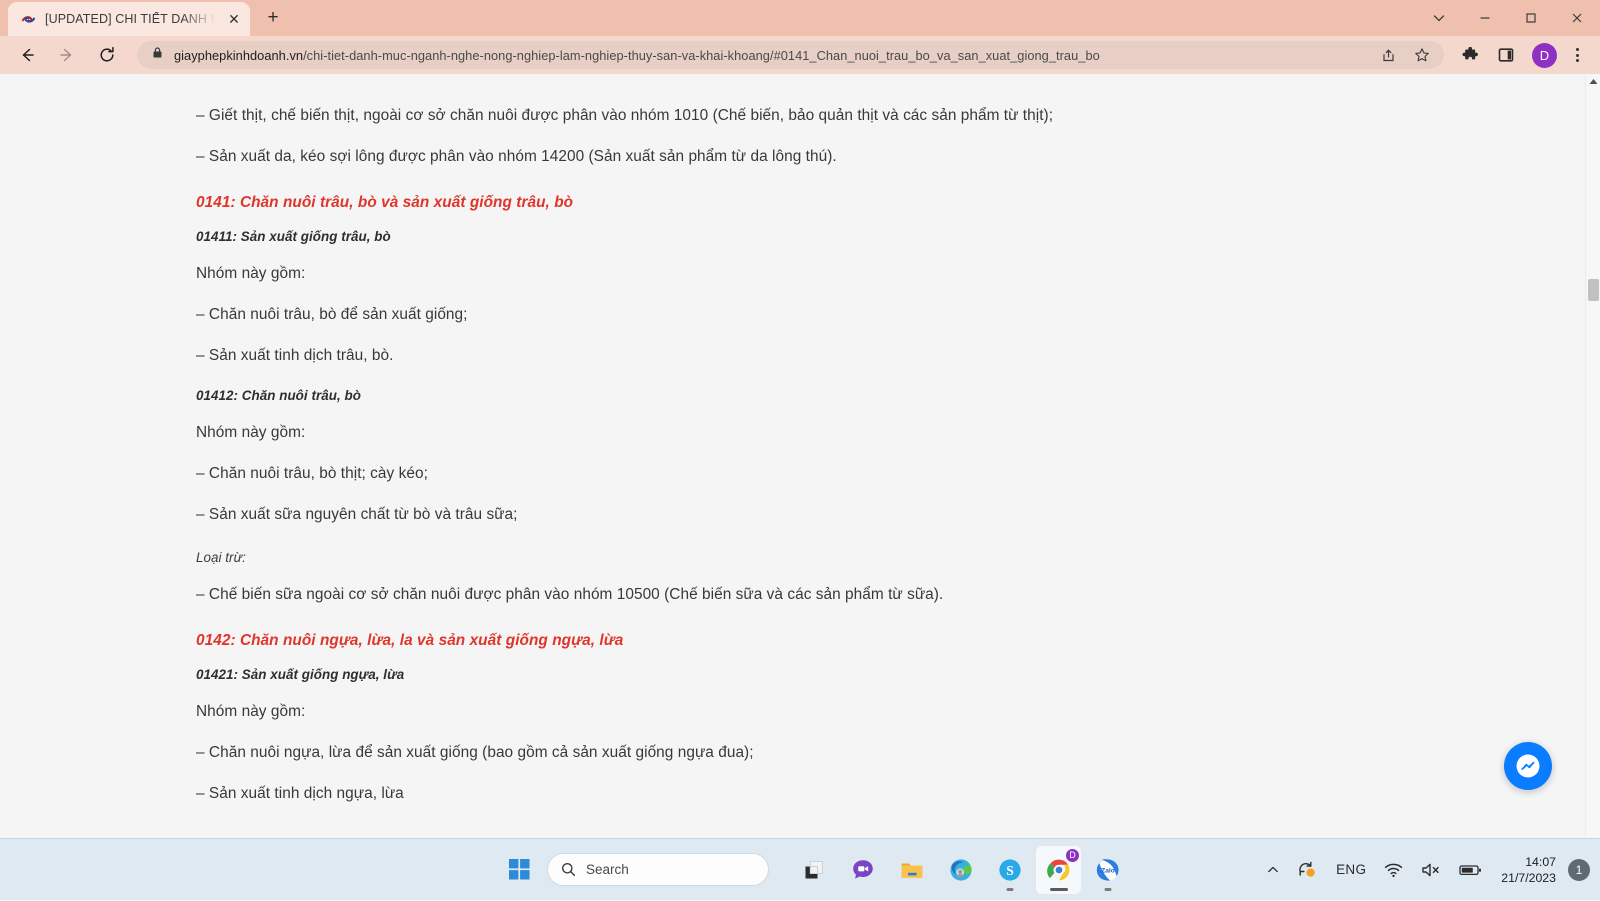 The height and width of the screenshot is (901, 1600). I want to click on windows-taskbar: Search, so click(800, 869).